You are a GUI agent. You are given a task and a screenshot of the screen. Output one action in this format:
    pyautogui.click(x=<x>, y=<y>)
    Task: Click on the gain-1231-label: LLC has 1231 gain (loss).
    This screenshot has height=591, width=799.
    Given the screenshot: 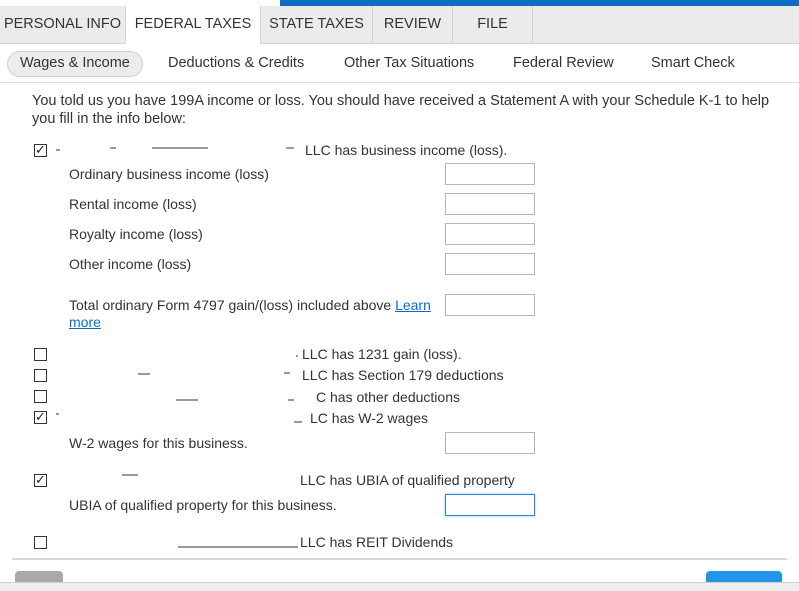 What is the action you would take?
    pyautogui.click(x=382, y=354)
    